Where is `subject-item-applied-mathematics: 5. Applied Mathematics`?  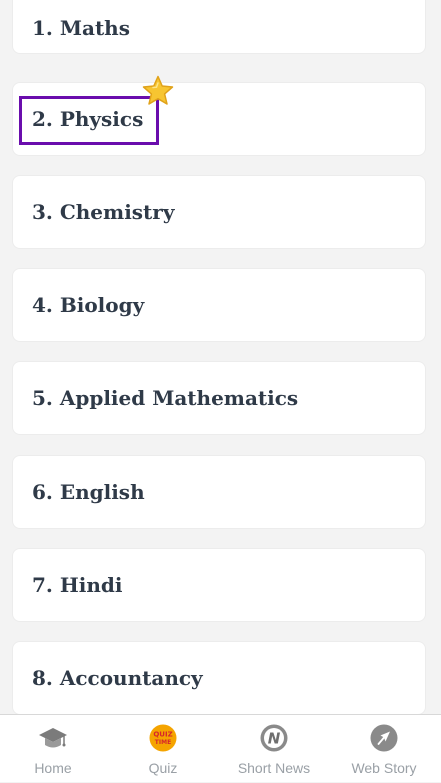
subject-item-applied-mathematics: 5. Applied Mathematics is located at coordinates (219, 398).